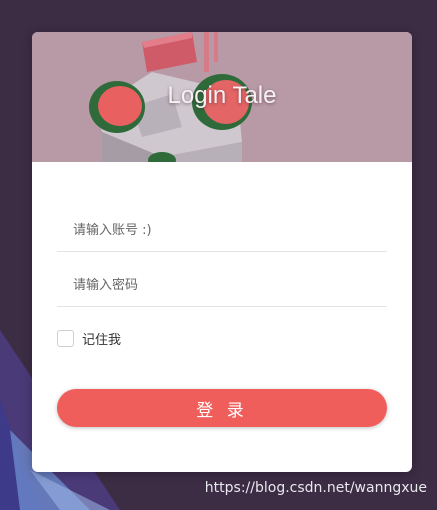 The width and height of the screenshot is (437, 510). Describe the element at coordinates (222, 408) in the screenshot. I see `login-button: 登 录` at that location.